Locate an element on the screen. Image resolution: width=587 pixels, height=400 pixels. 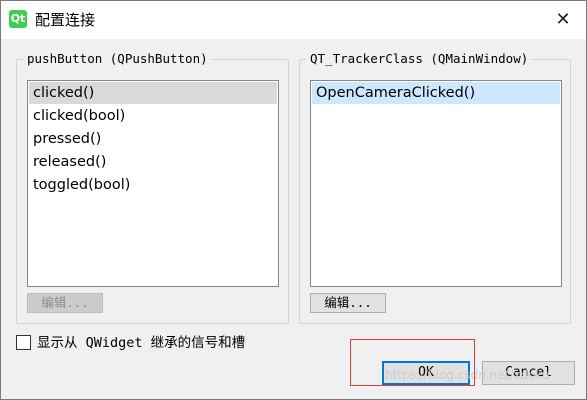
qt-logo-icon: Qt is located at coordinates (18, 19).